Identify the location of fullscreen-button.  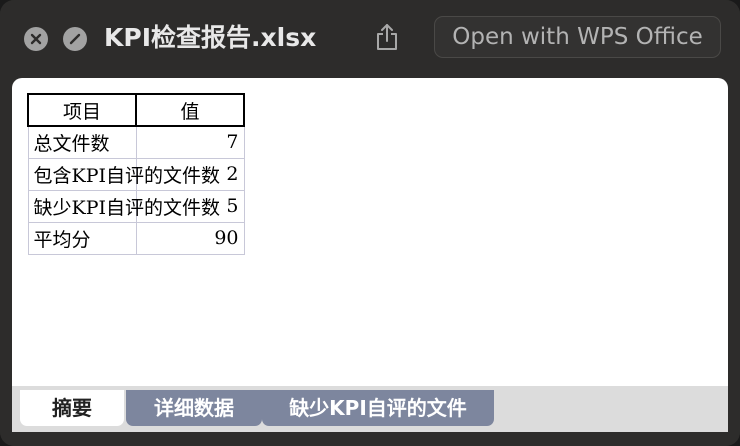
(75, 39).